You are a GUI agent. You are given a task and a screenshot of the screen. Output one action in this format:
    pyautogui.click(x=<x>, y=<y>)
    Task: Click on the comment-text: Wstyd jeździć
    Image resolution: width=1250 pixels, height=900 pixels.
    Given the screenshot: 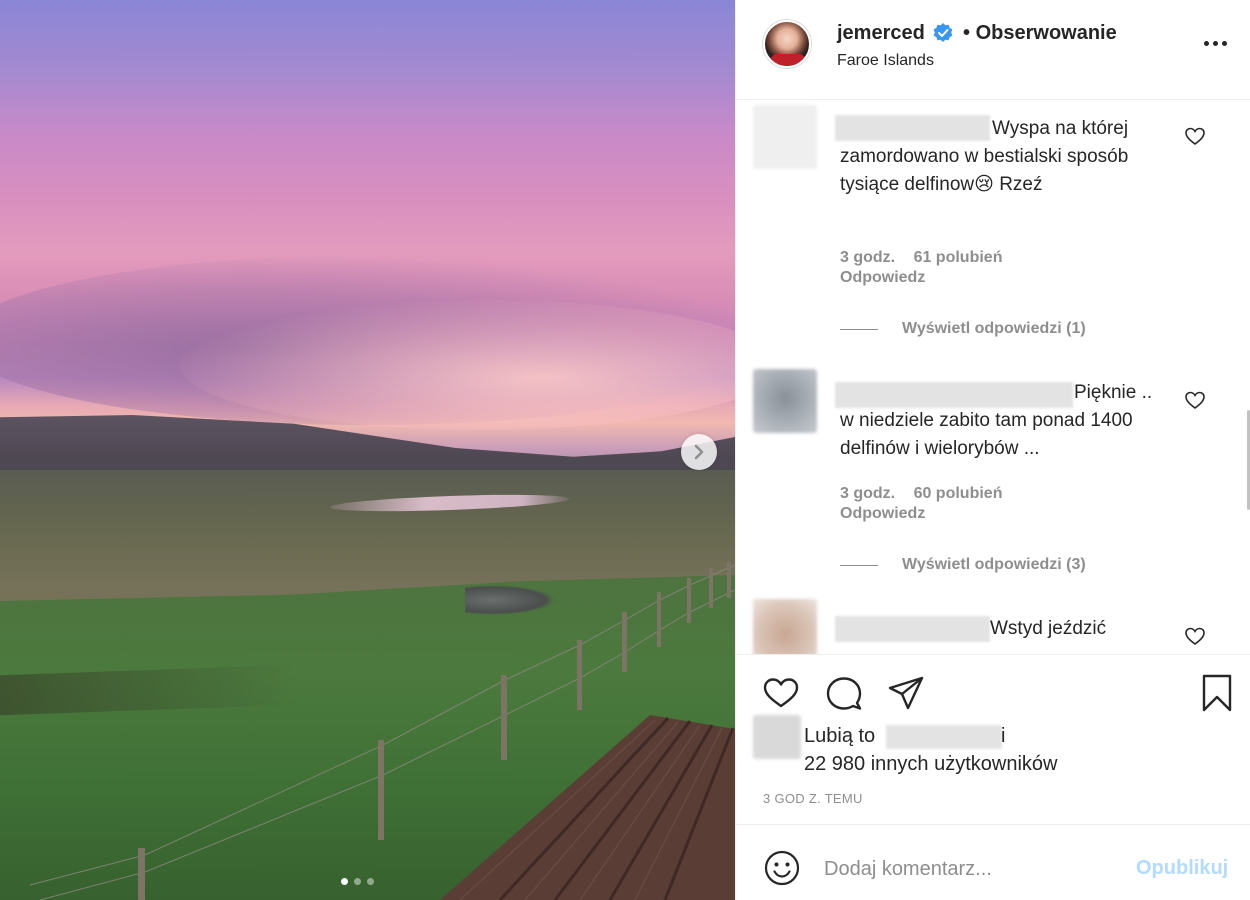 What is the action you would take?
    pyautogui.click(x=1005, y=629)
    